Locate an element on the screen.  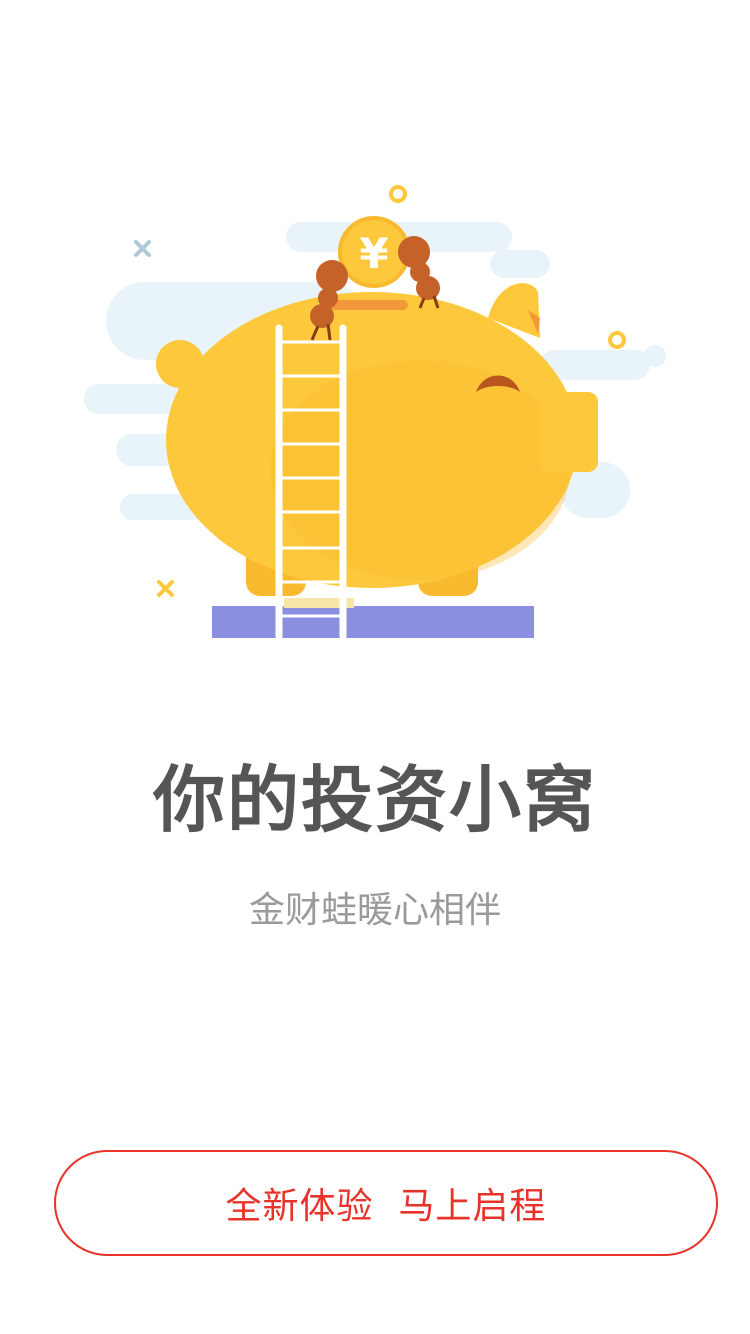
page-subtitle: 金财蛙暖心相伴 is located at coordinates (374, 910).